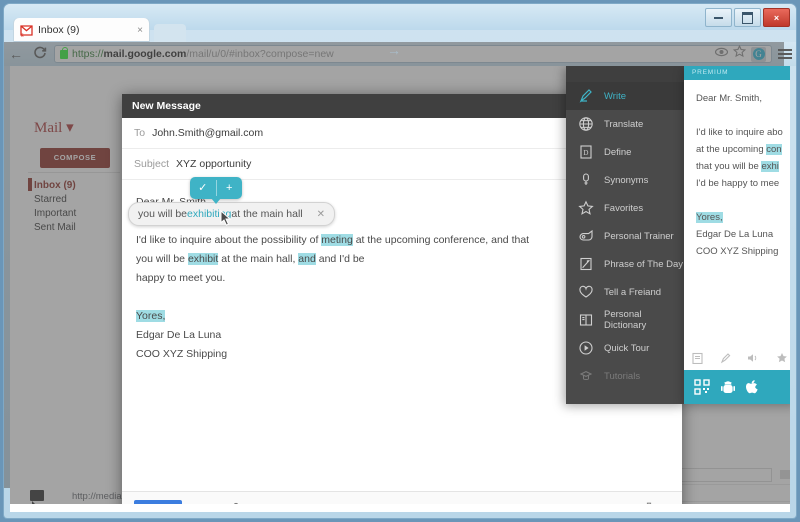  I want to click on preview-line: at the upcoming con, so click(739, 149).